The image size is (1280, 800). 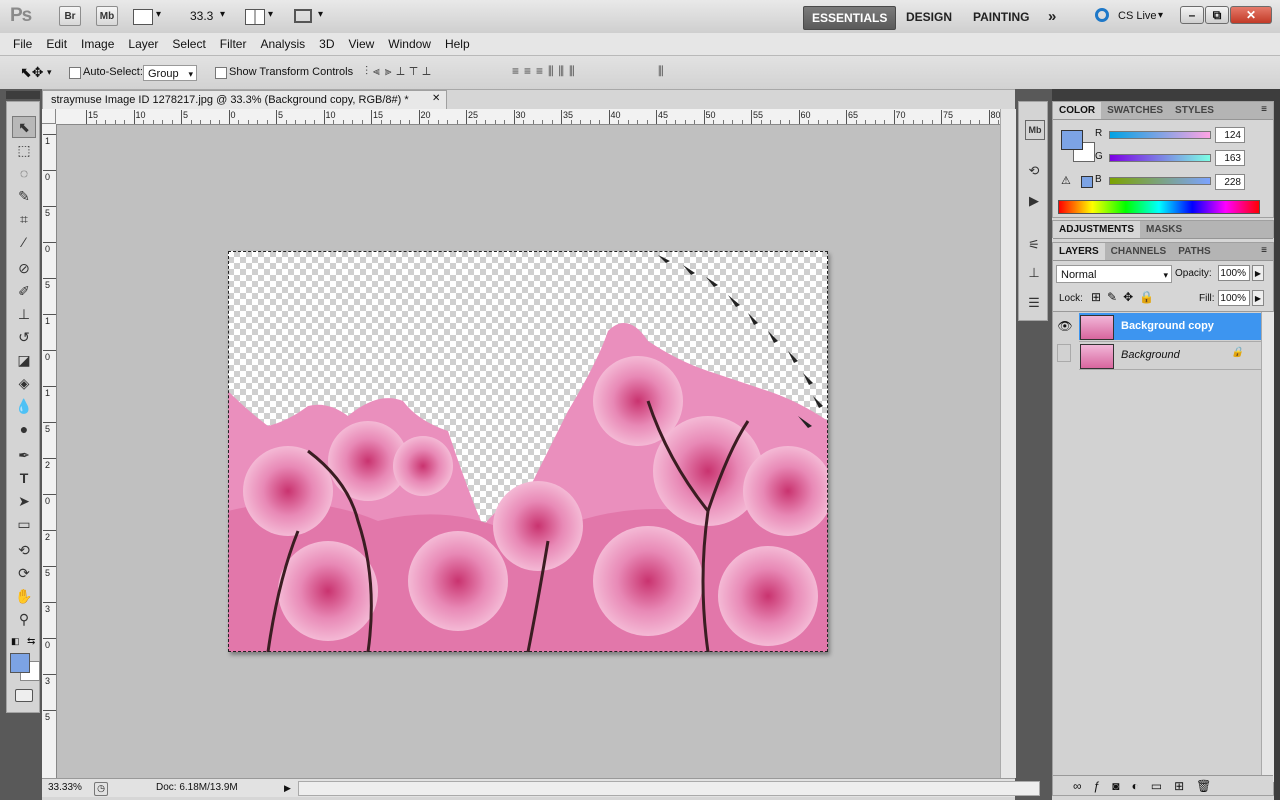 What do you see at coordinates (24, 455) in the screenshot?
I see `pen-tool-icon: ✒` at bounding box center [24, 455].